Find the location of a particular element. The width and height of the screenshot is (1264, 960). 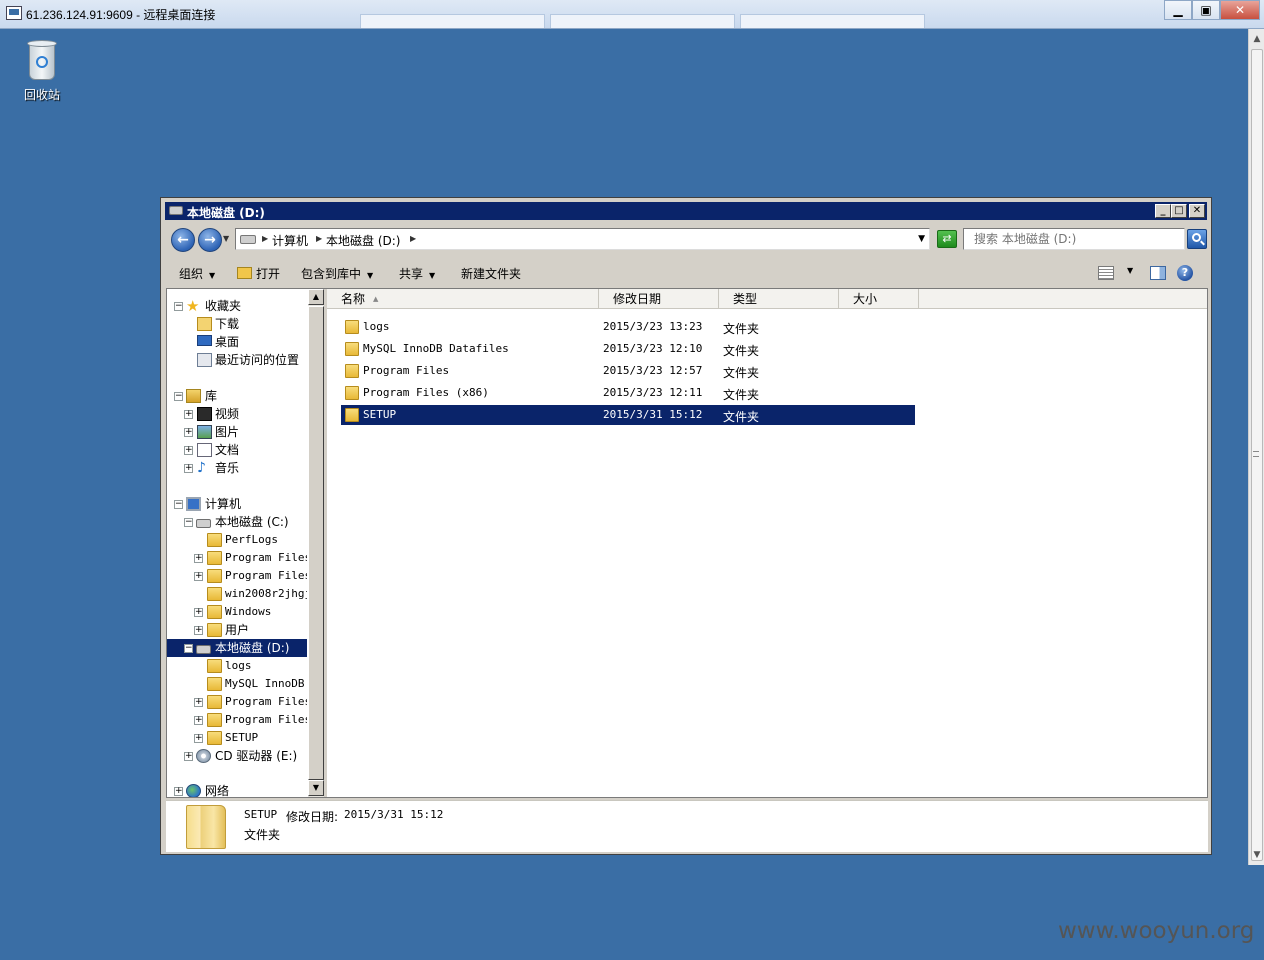

recent-pages-dropdown-icon: ▼ is located at coordinates (226, 238).